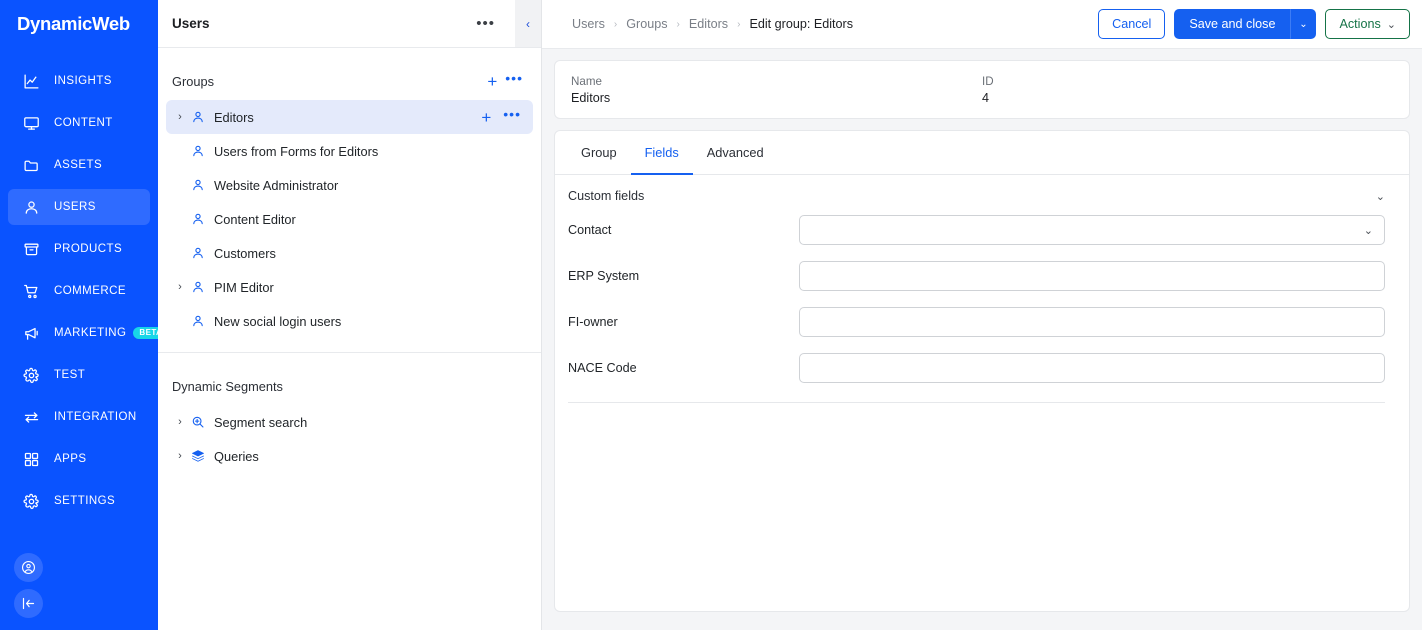 The width and height of the screenshot is (1422, 630). I want to click on segment-tree-item: › Queries, so click(349, 456).